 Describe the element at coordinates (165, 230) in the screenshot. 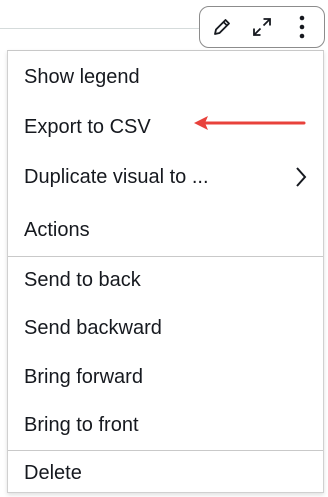

I see `menu-item-actions: Actions` at that location.